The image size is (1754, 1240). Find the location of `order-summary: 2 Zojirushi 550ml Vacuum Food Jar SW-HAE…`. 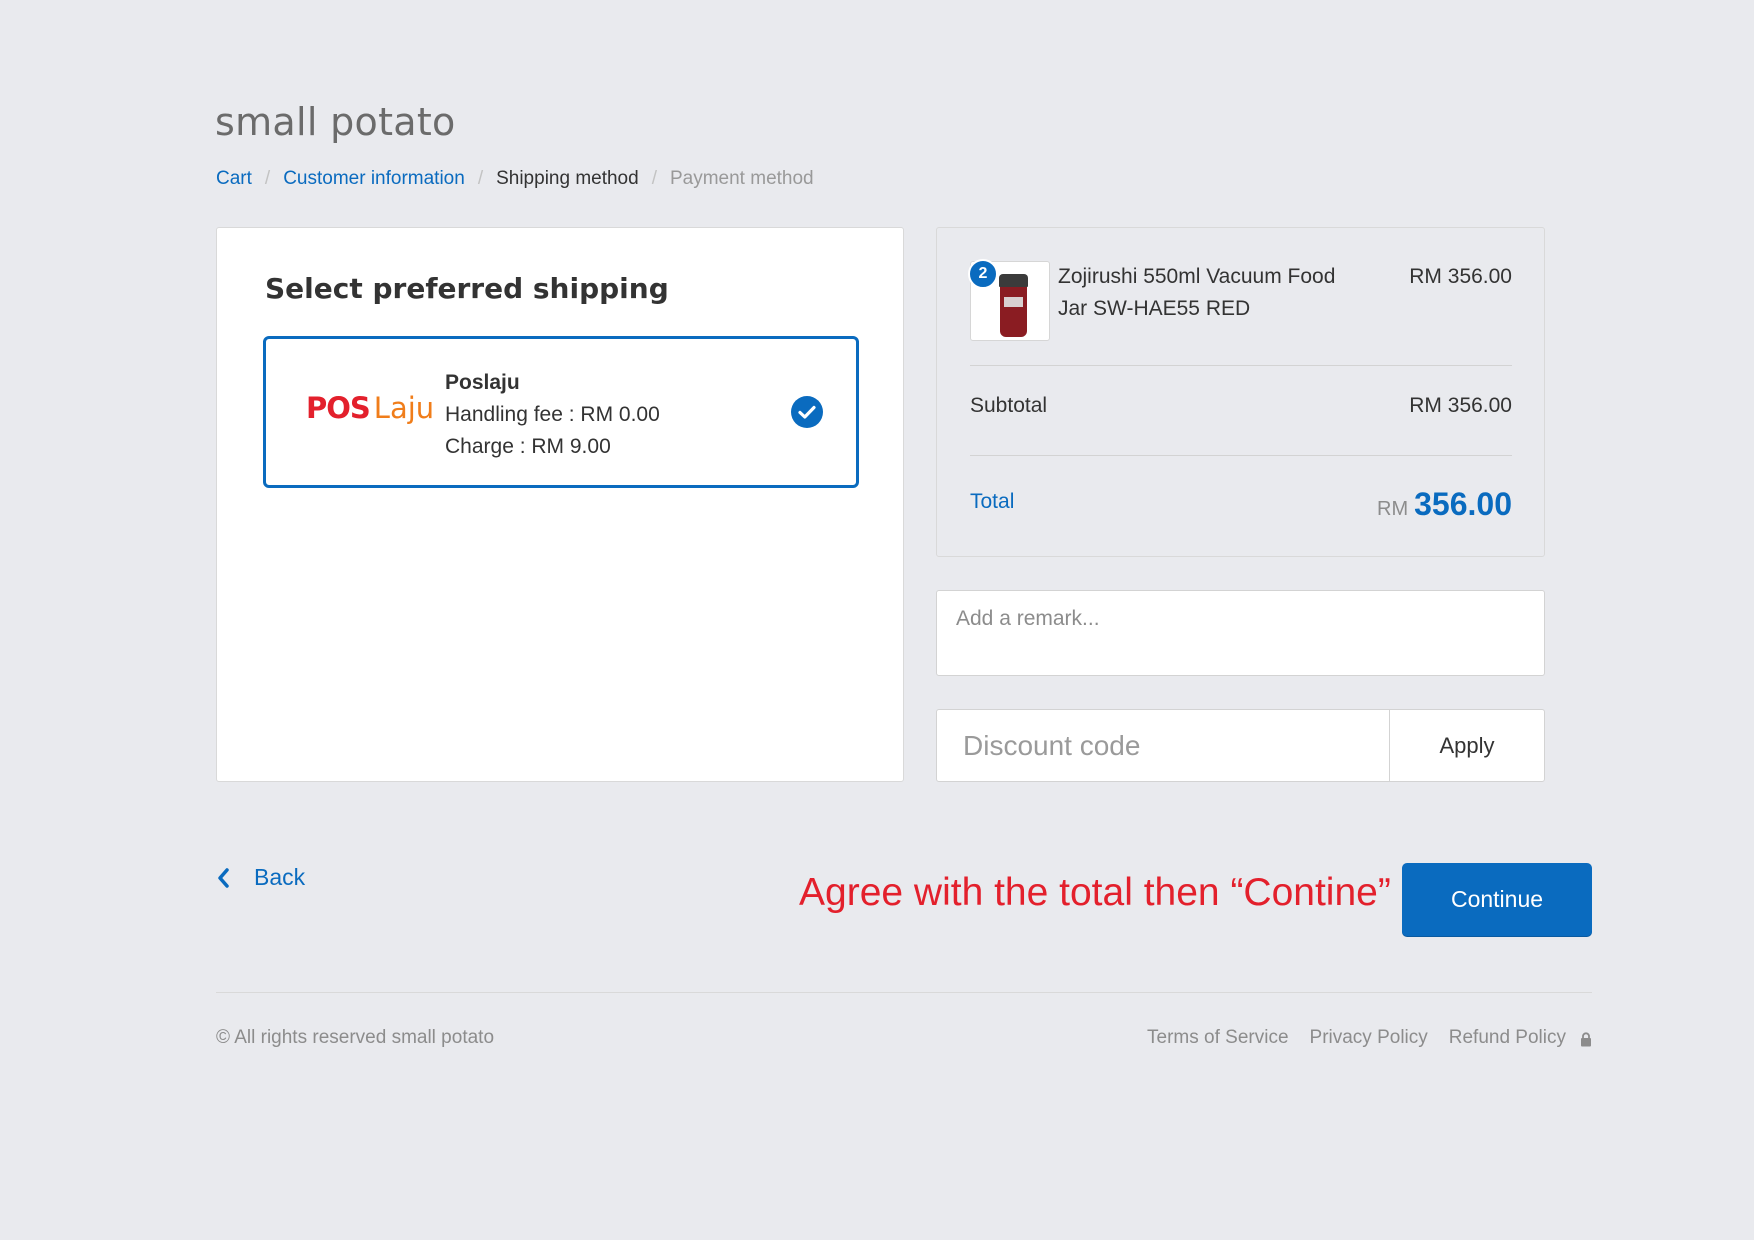

order-summary: 2 Zojirushi 550ml Vacuum Food Jar SW-HAE… is located at coordinates (1240, 392).